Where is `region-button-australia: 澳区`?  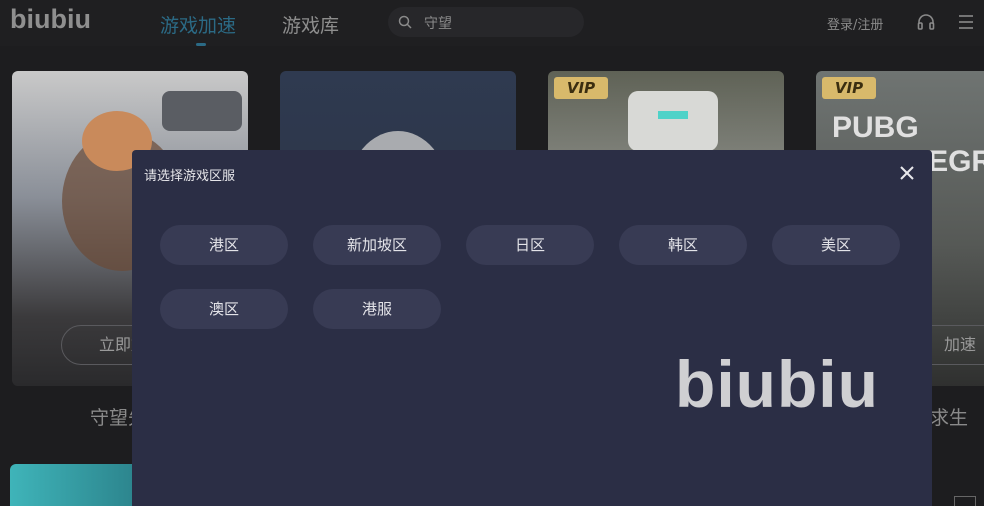
region-button-australia: 澳区 is located at coordinates (224, 309).